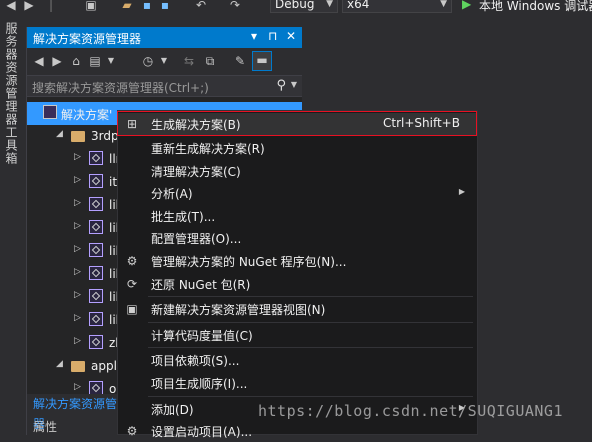 This screenshot has width=592, height=442. What do you see at coordinates (461, 192) in the screenshot?
I see `submenu-arrow-icon: ▶` at bounding box center [461, 192].